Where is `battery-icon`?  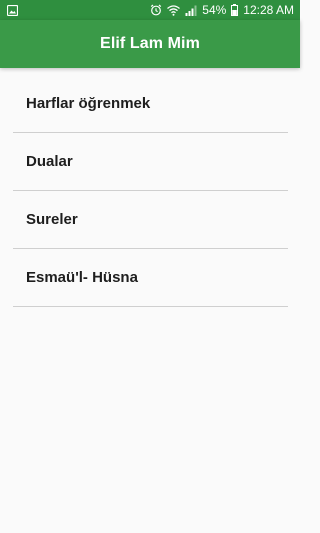 battery-icon is located at coordinates (235, 10).